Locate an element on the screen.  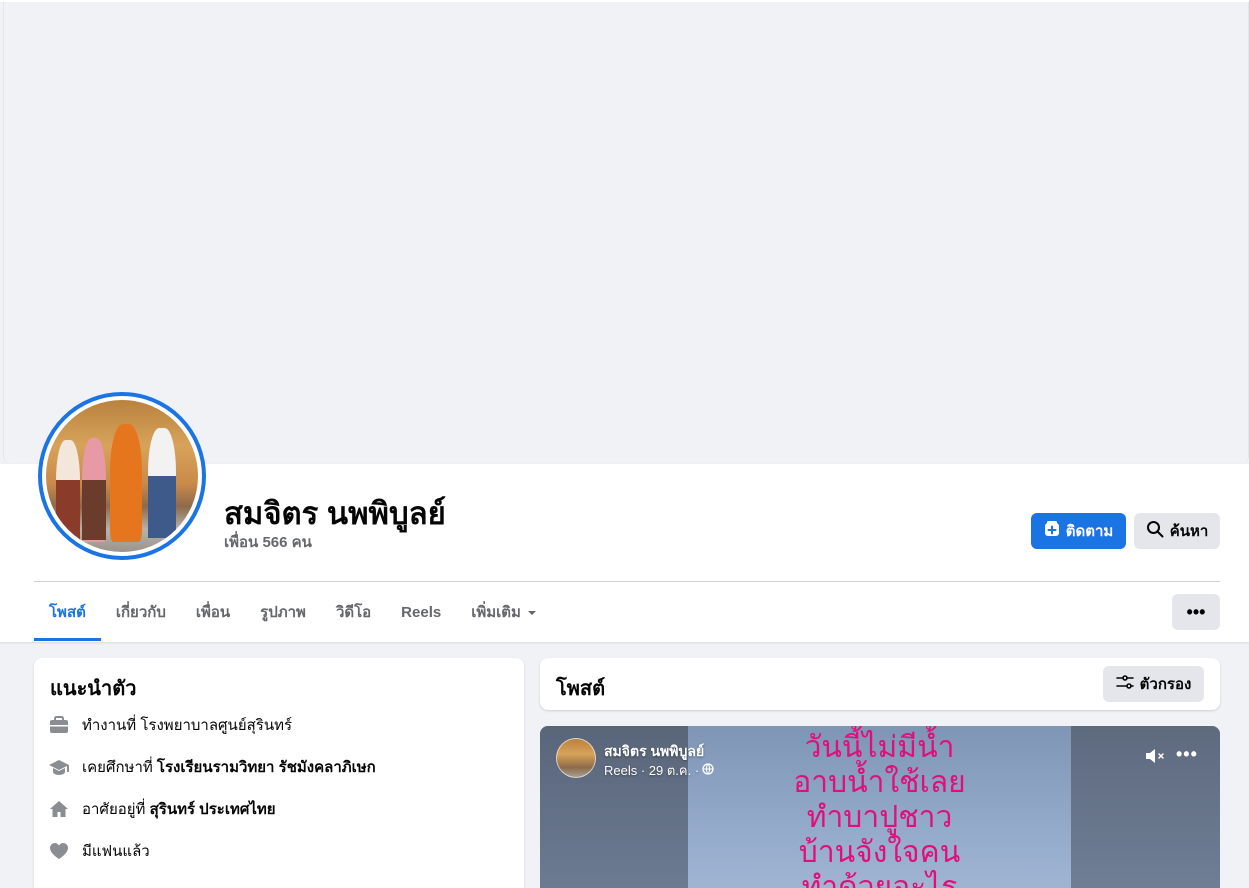
tab-friends: เพื่อน is located at coordinates (213, 612).